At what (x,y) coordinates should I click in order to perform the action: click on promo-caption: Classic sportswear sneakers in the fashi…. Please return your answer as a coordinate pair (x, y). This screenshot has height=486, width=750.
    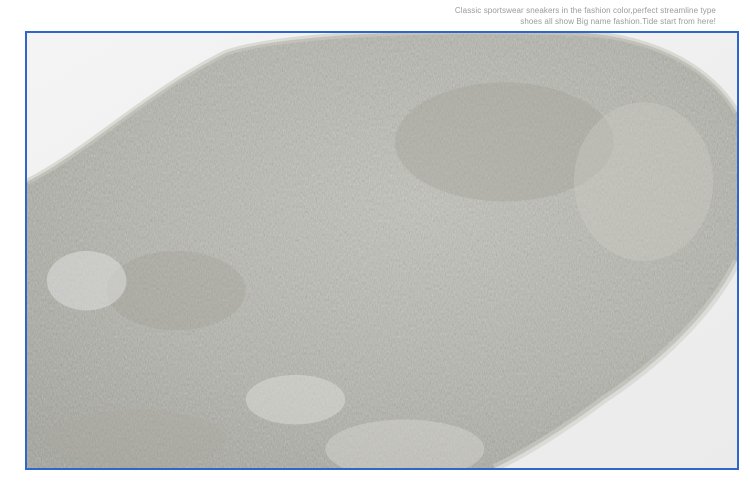
    Looking at the image, I should click on (566, 16).